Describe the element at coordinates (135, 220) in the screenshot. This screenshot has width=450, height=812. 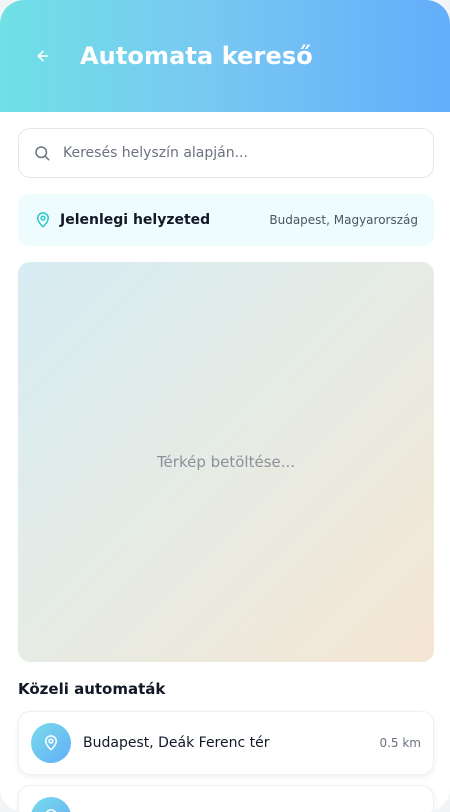
I see `current-location-label: Jelenlegi helyzeted` at that location.